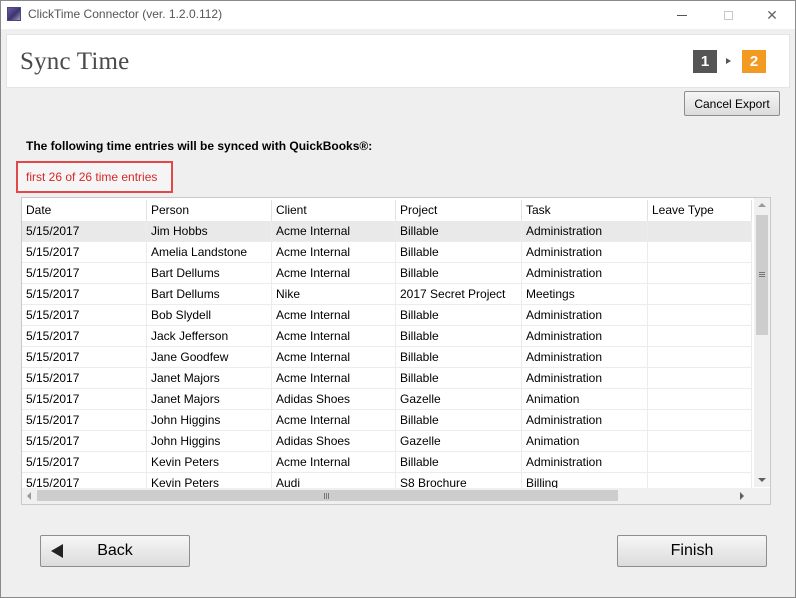 Image resolution: width=796 pixels, height=598 pixels. What do you see at coordinates (327, 495) in the screenshot?
I see `horizontal-scroll-thumb` at bounding box center [327, 495].